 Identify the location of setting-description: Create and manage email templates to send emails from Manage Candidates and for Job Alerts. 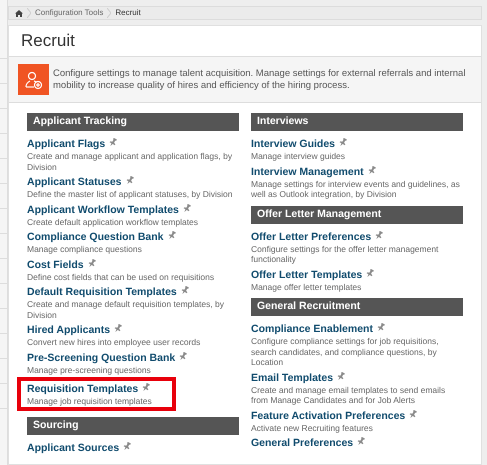
(348, 395).